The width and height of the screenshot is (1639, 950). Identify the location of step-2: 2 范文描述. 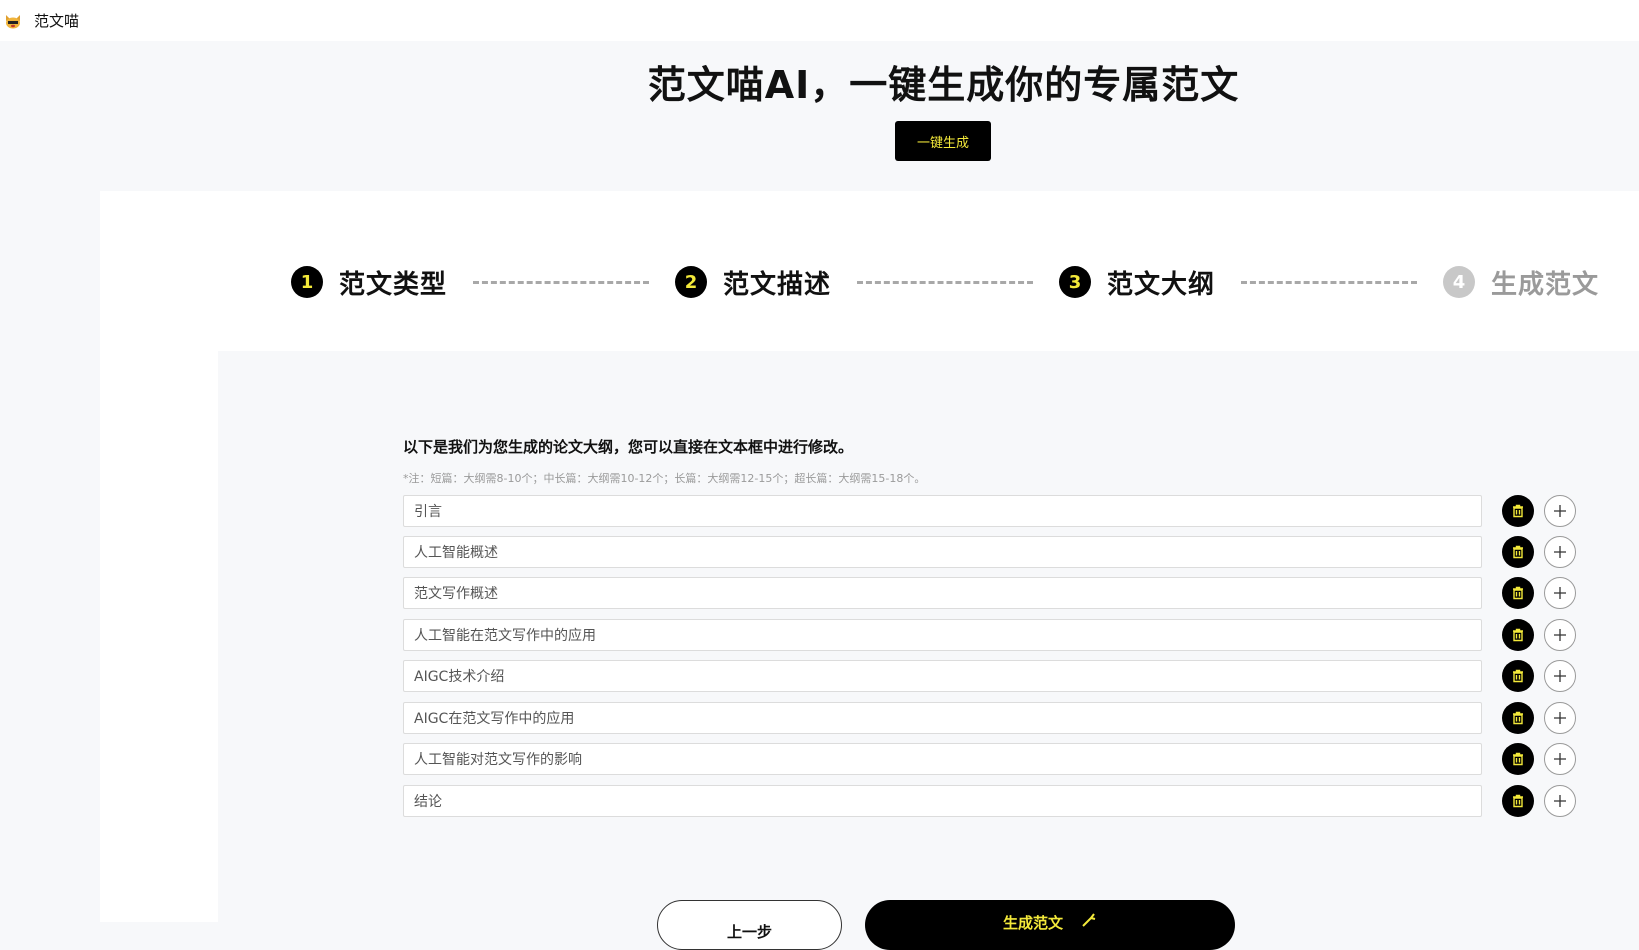
(753, 282).